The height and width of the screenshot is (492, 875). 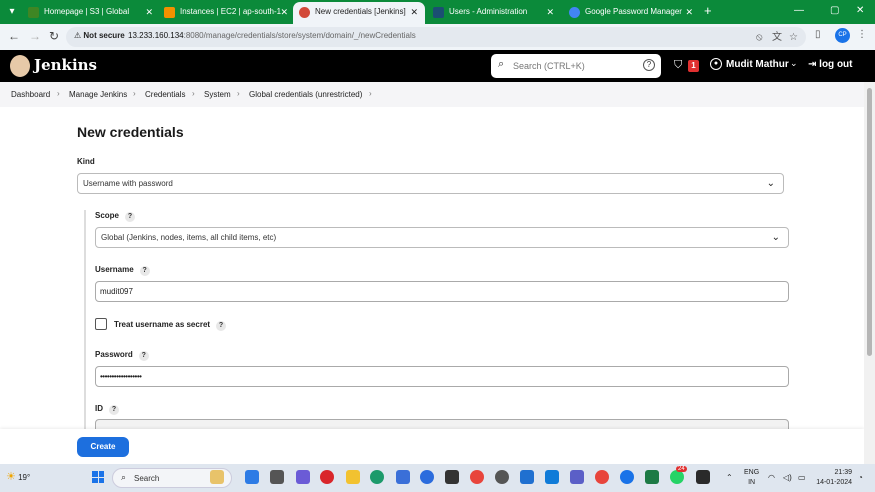 What do you see at coordinates (130, 132) in the screenshot?
I see `page-title: New credentials` at bounding box center [130, 132].